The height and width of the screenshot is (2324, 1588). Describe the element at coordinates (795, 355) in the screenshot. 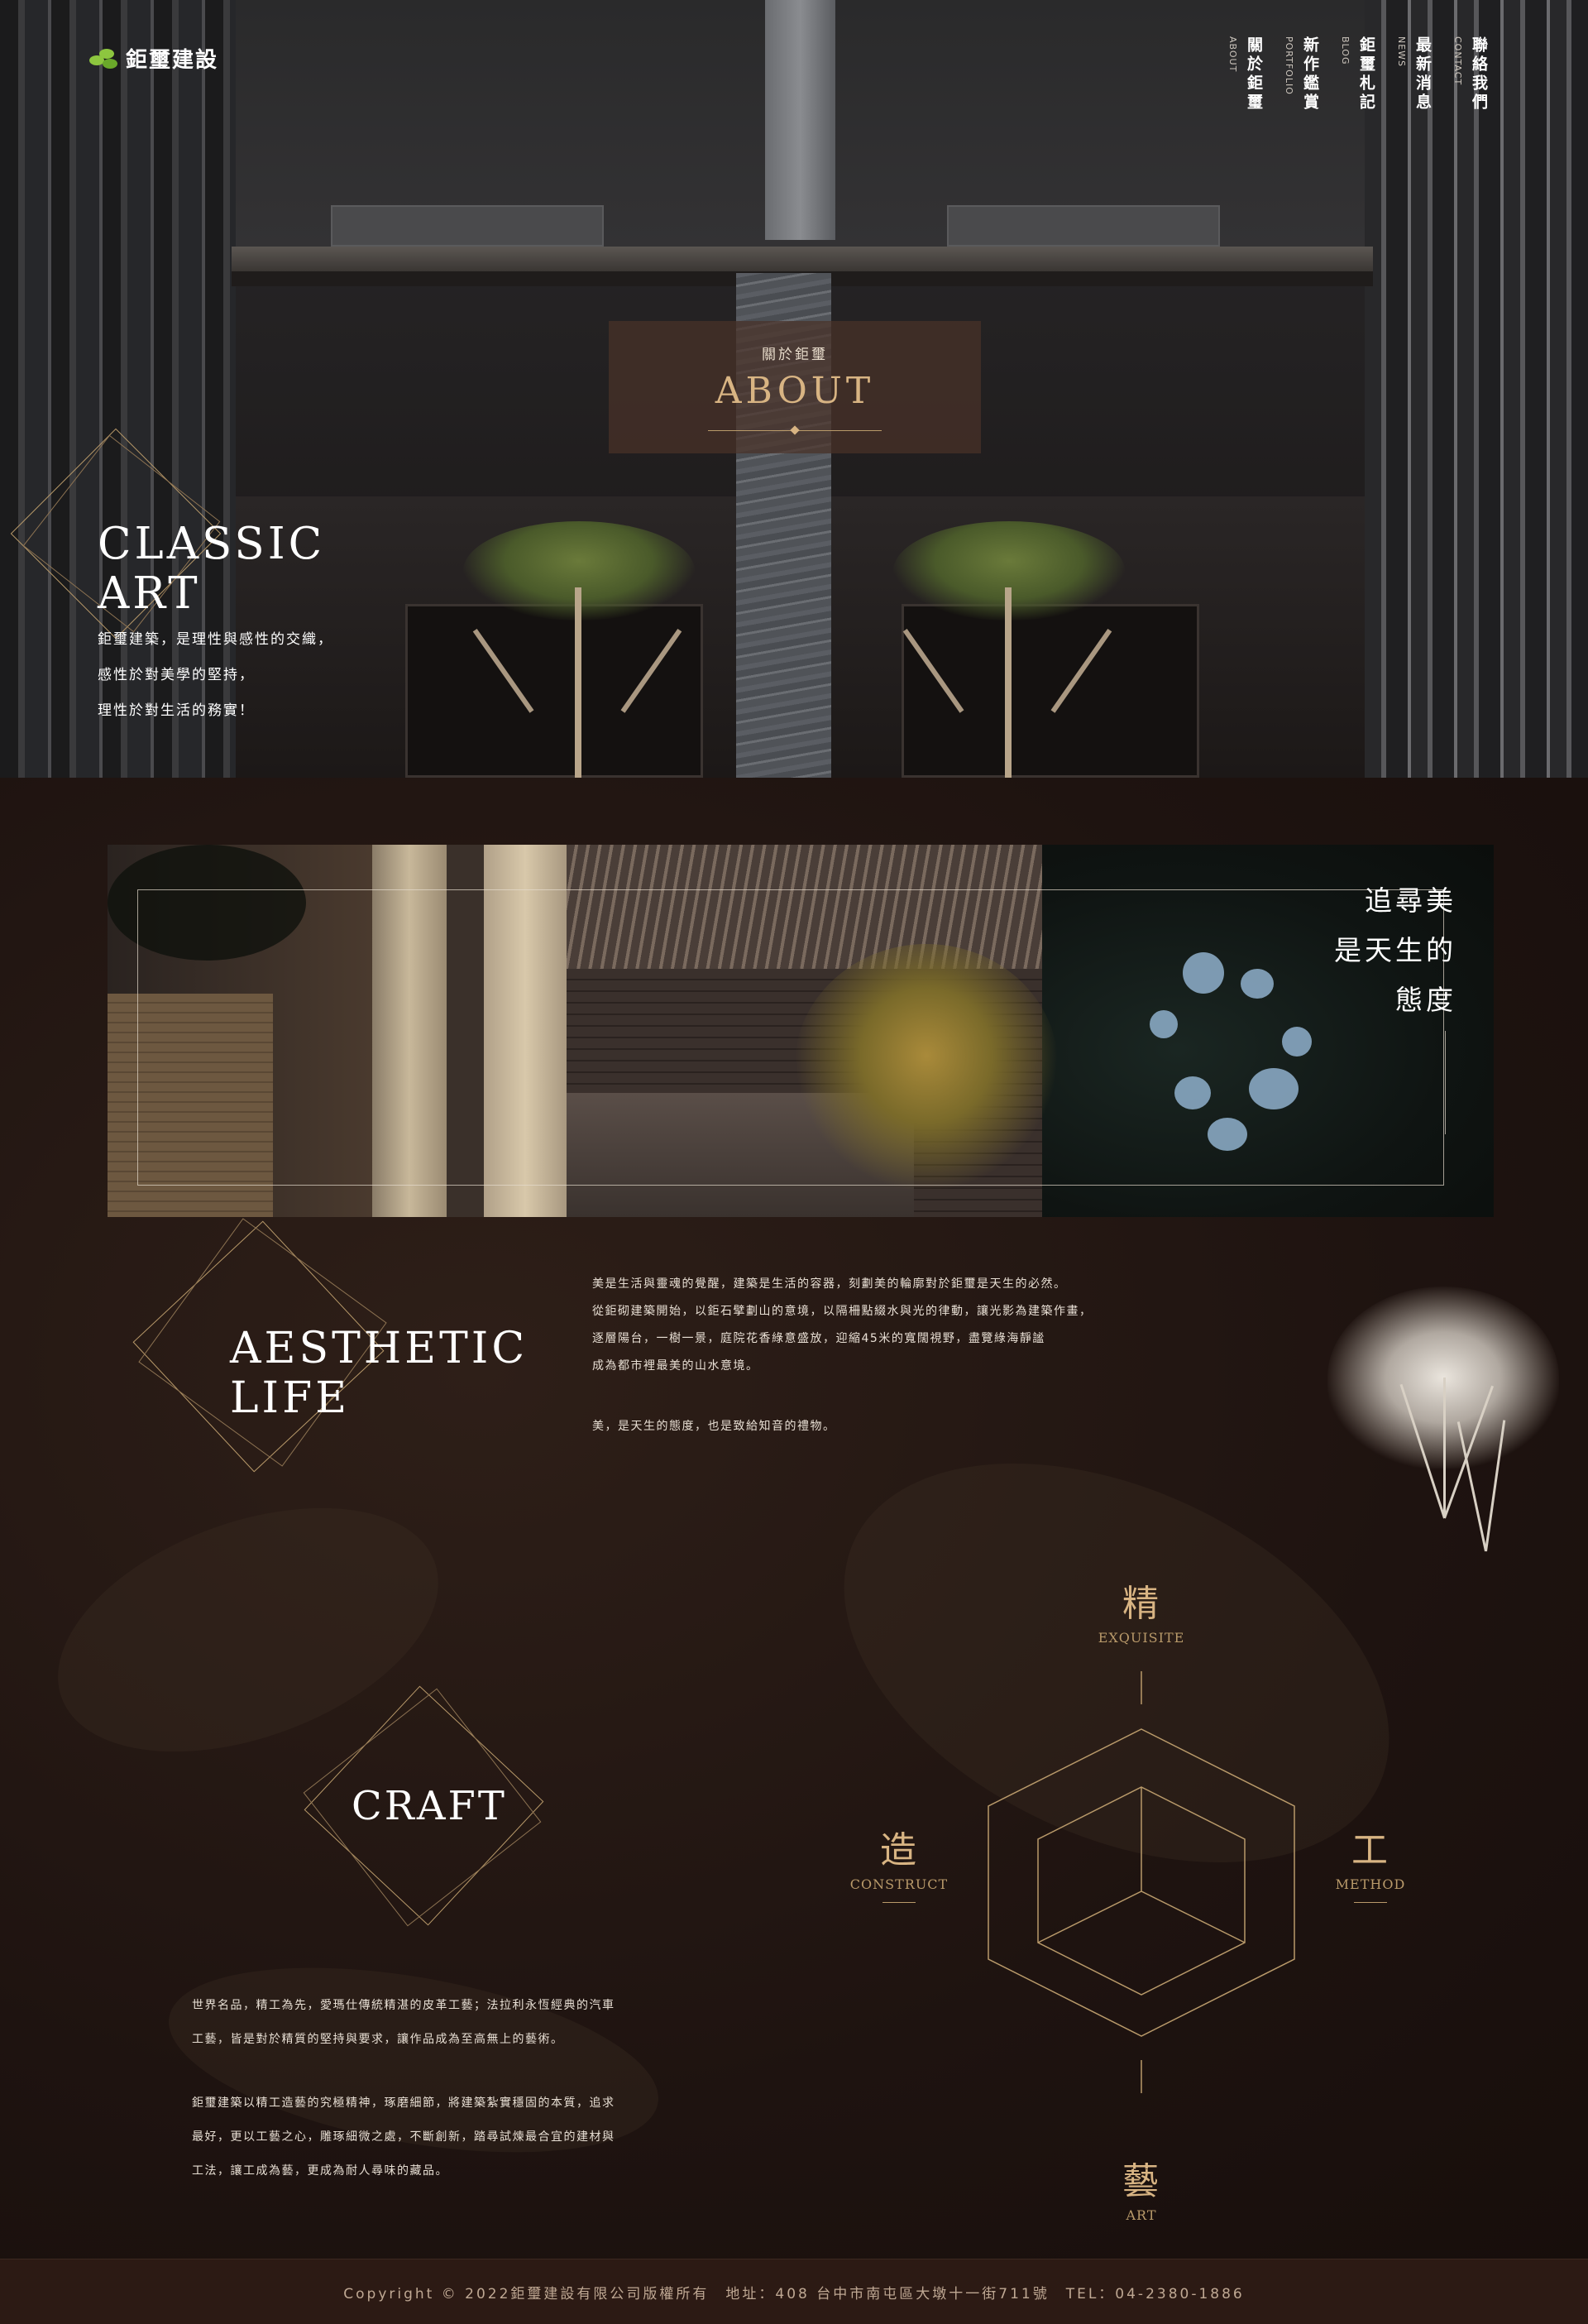

I see `about-heading-zh: 關於鉅璽` at that location.